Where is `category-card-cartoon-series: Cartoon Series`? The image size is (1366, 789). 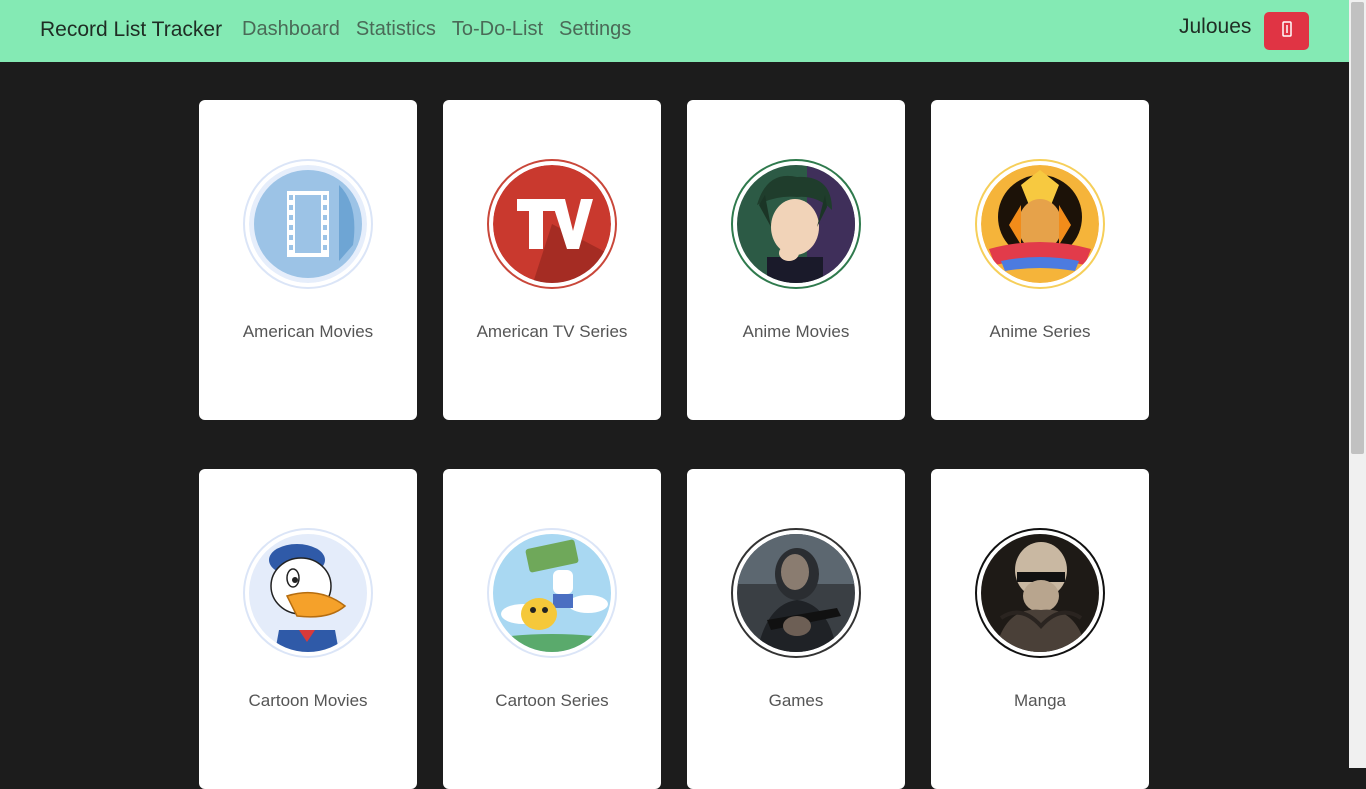 category-card-cartoon-series: Cartoon Series is located at coordinates (552, 629).